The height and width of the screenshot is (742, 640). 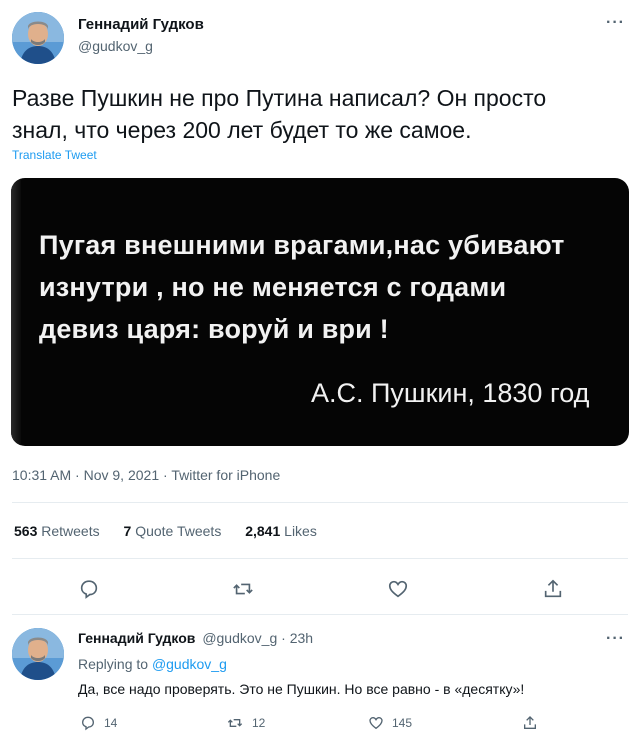 What do you see at coordinates (273, 287) in the screenshot?
I see `image-quote-line: изнутри , но не меняется с годами` at bounding box center [273, 287].